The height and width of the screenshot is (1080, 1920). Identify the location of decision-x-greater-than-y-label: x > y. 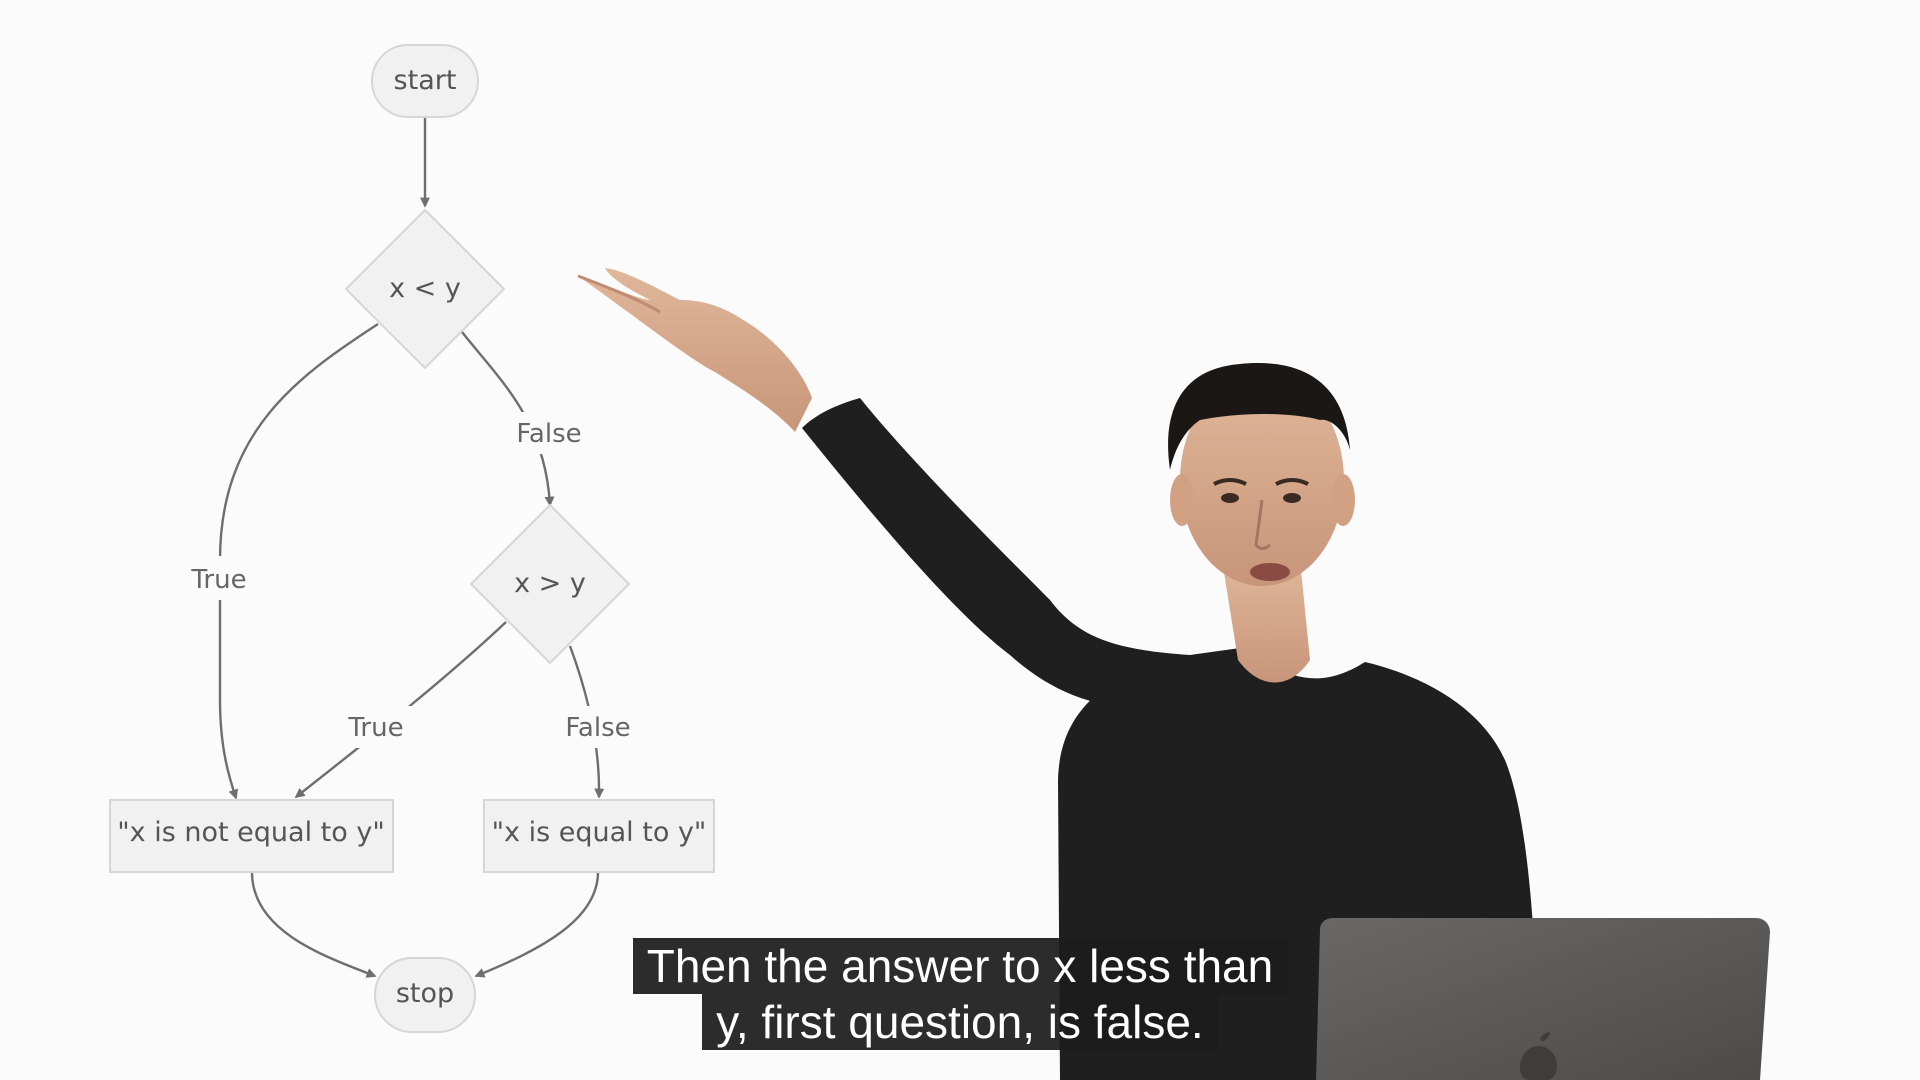
(550, 583).